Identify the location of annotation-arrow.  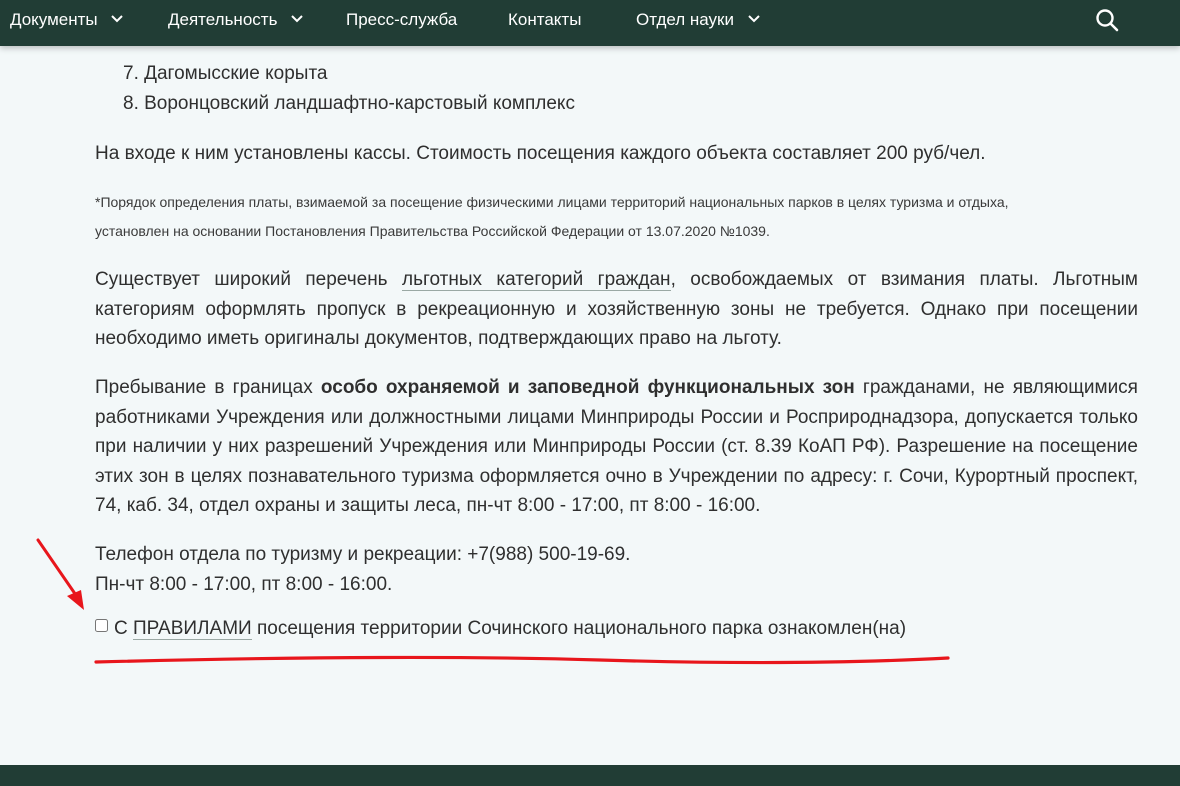
(59, 570).